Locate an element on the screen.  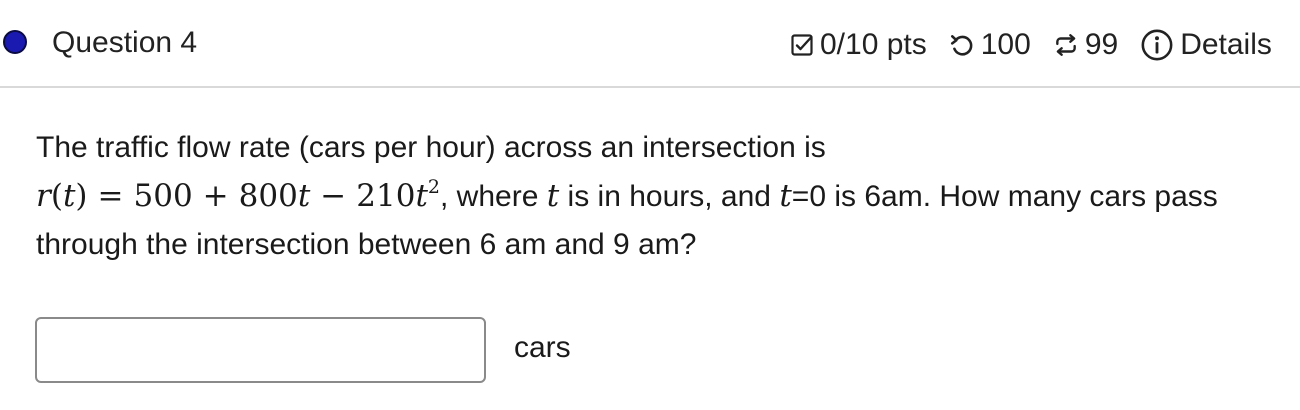
variable-t: t is located at coordinates (553, 196).